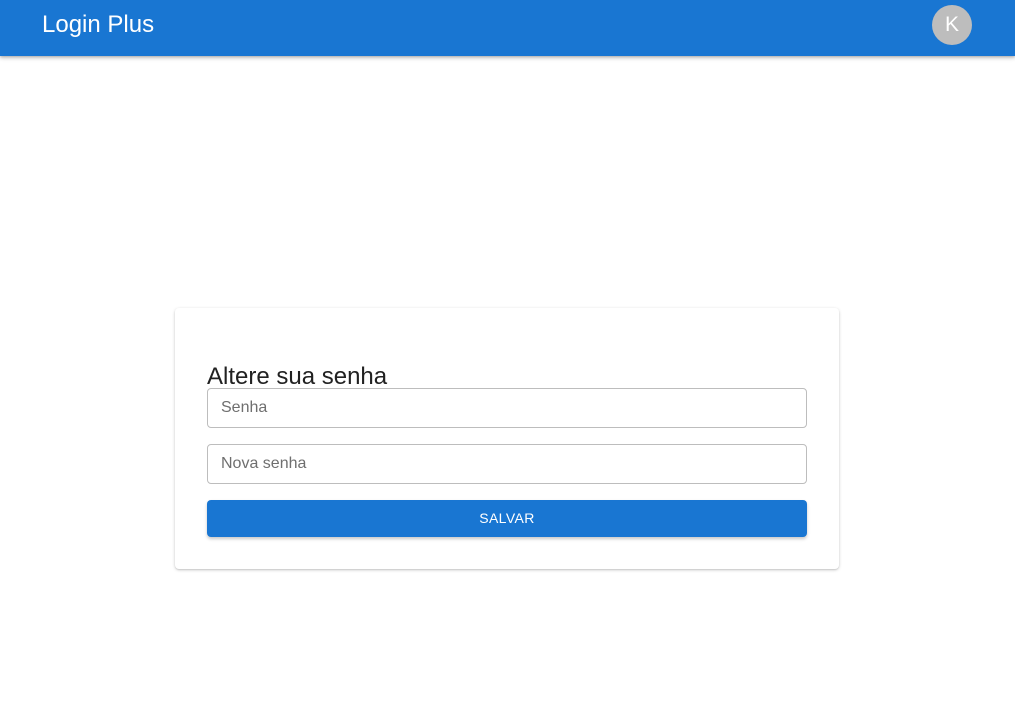 Image resolution: width=1015 pixels, height=702 pixels. What do you see at coordinates (952, 25) in the screenshot?
I see `user-avatar: K` at bounding box center [952, 25].